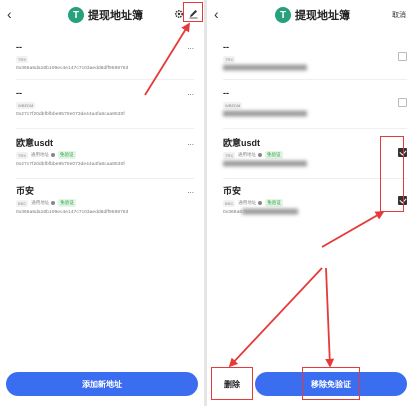  What do you see at coordinates (25, 191) in the screenshot?
I see `address-name: 币安` at bounding box center [25, 191].